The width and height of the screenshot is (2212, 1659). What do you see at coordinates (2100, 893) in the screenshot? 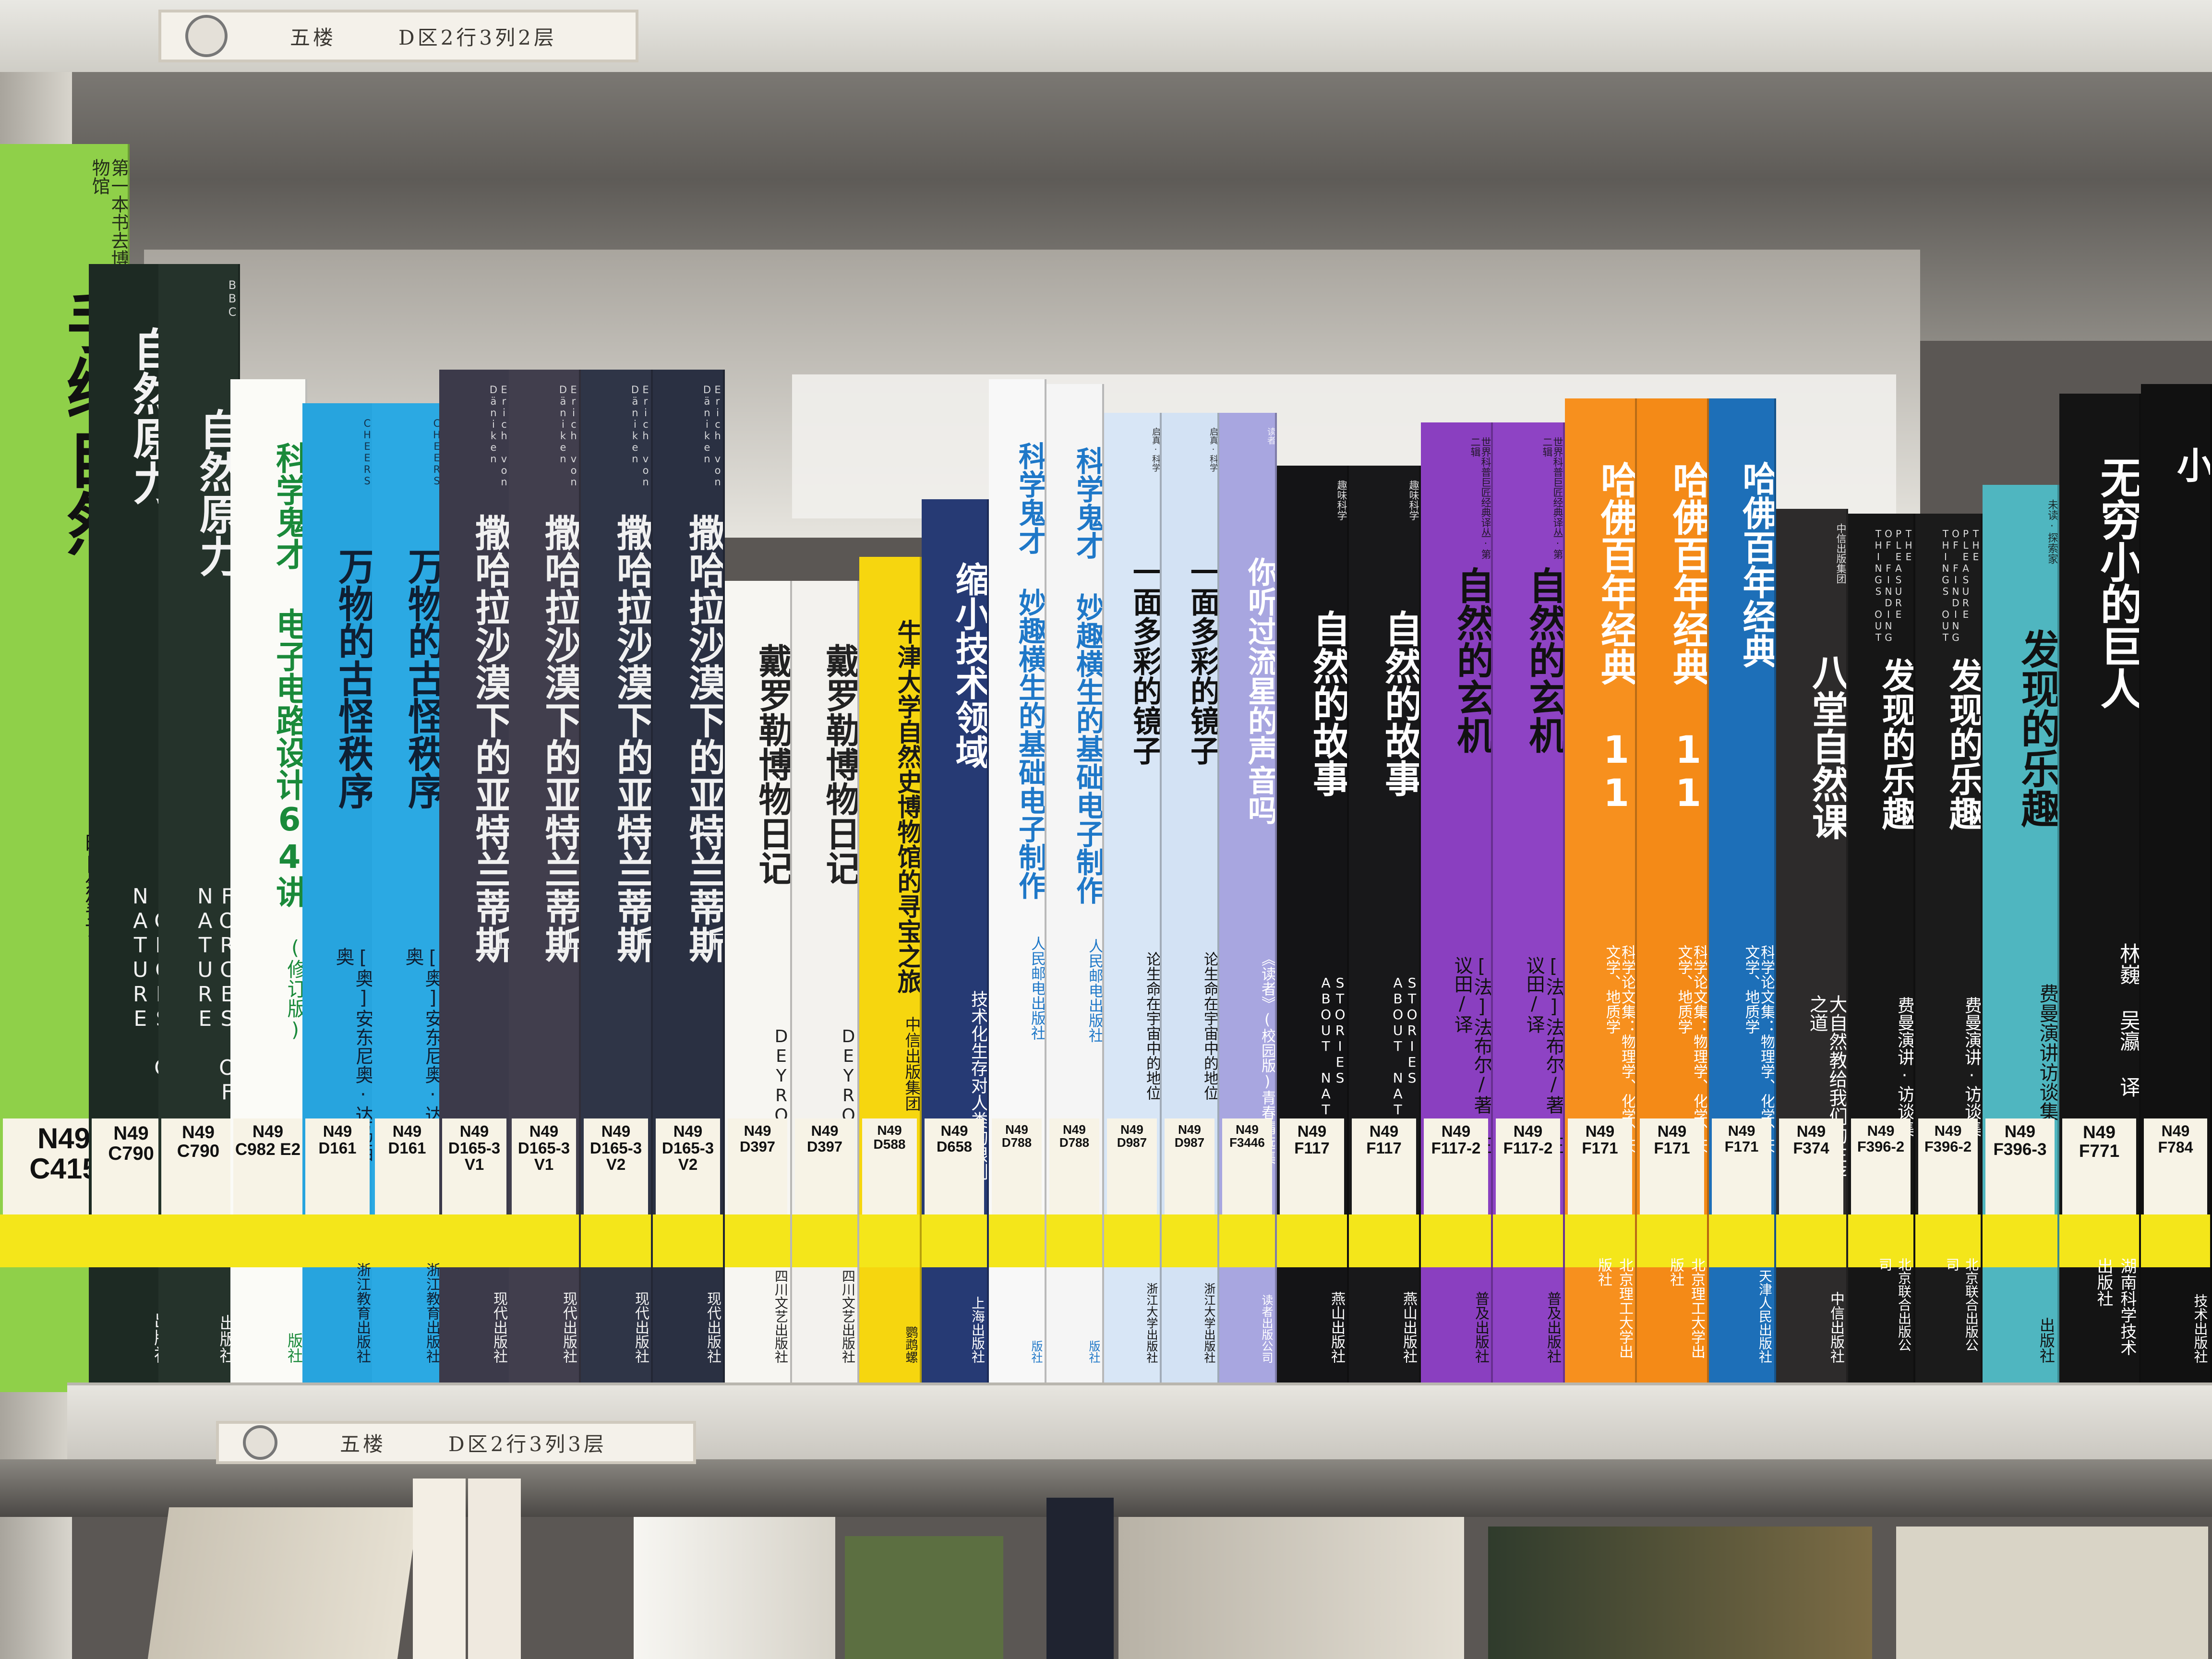
I see `book-spine: 无穷小的巨人 林巍 吴瀛 译 N49 F771 湖南科学技术出版社` at bounding box center [2100, 893].